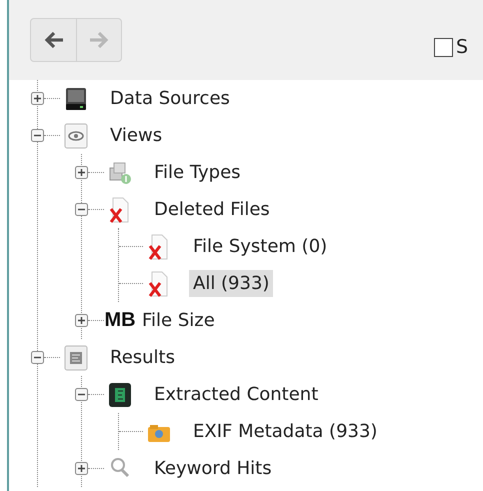  Describe the element at coordinates (462, 47) in the screenshot. I see `checkbox-label: S` at that location.